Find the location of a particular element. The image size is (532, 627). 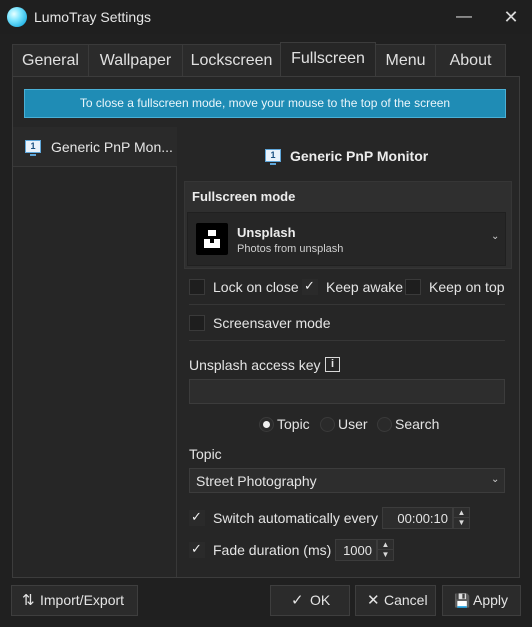

keep-awake-checkbox: ✓ is located at coordinates (310, 286).